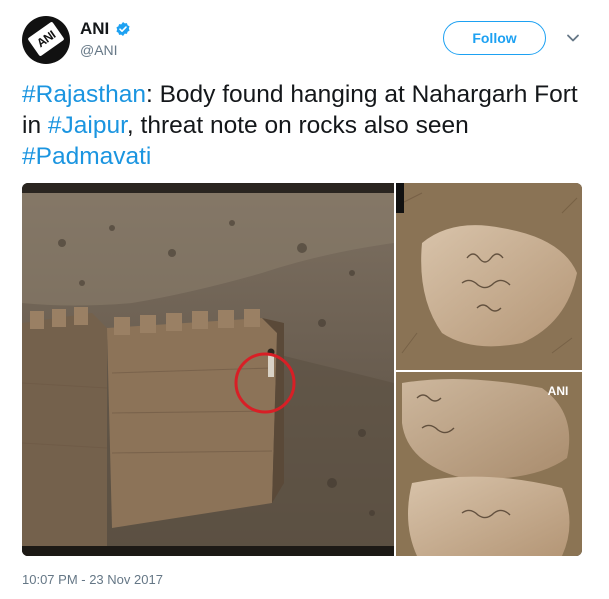  I want to click on tweet-timestamp: 10:07 PM - 23 Nov 2017, so click(92, 579).